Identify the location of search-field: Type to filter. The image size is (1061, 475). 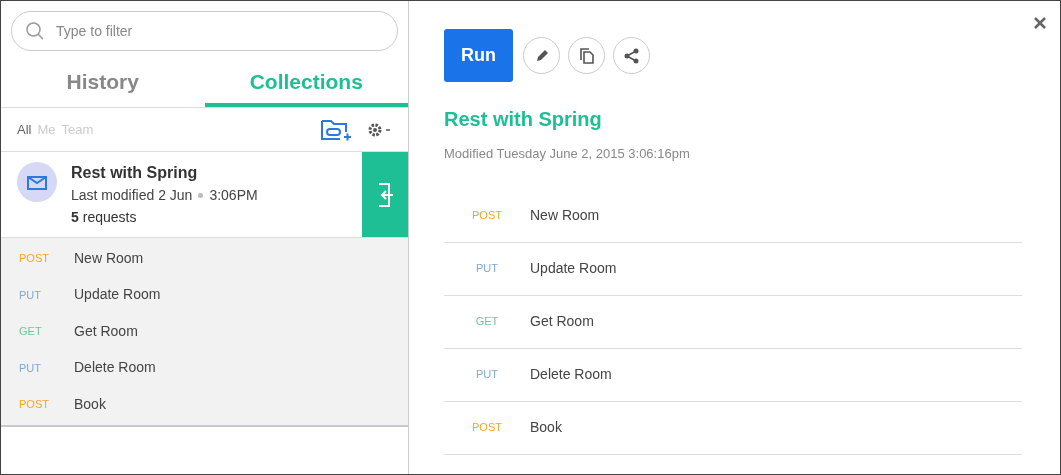
(204, 31).